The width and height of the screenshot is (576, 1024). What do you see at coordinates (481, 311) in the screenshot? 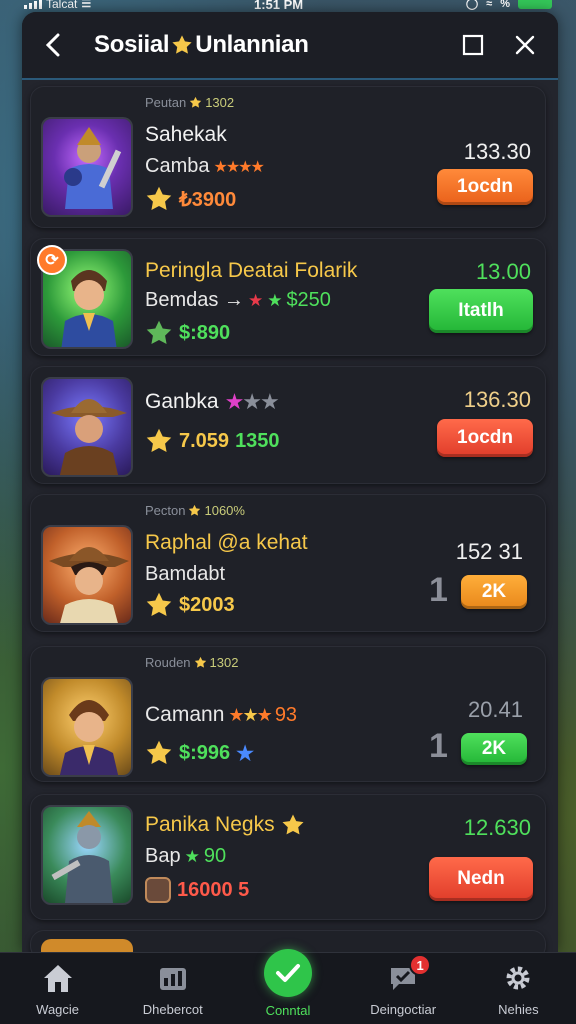
I see `buy-button: Itatlh` at bounding box center [481, 311].